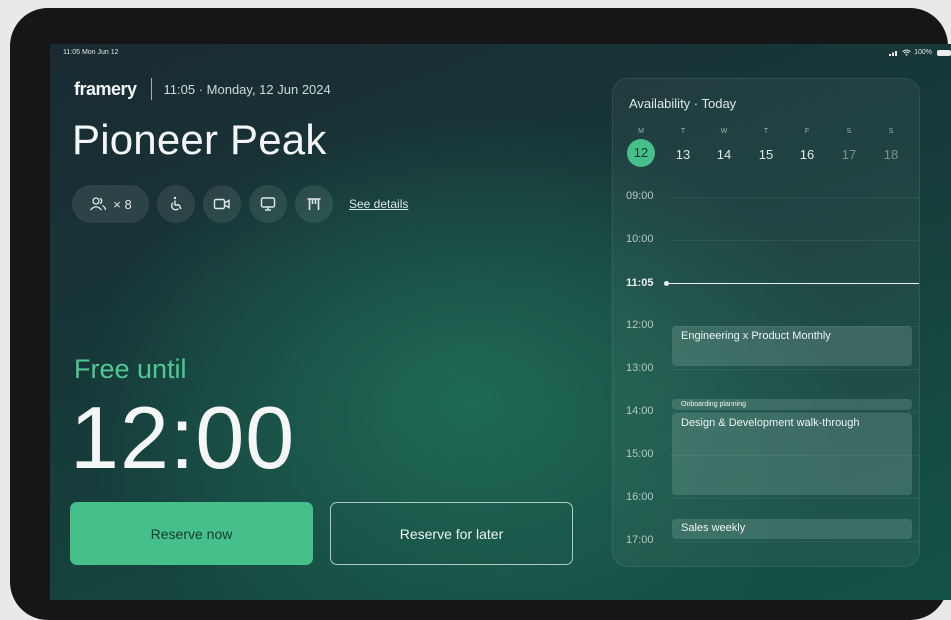  I want to click on day-of-week: W, so click(724, 131).